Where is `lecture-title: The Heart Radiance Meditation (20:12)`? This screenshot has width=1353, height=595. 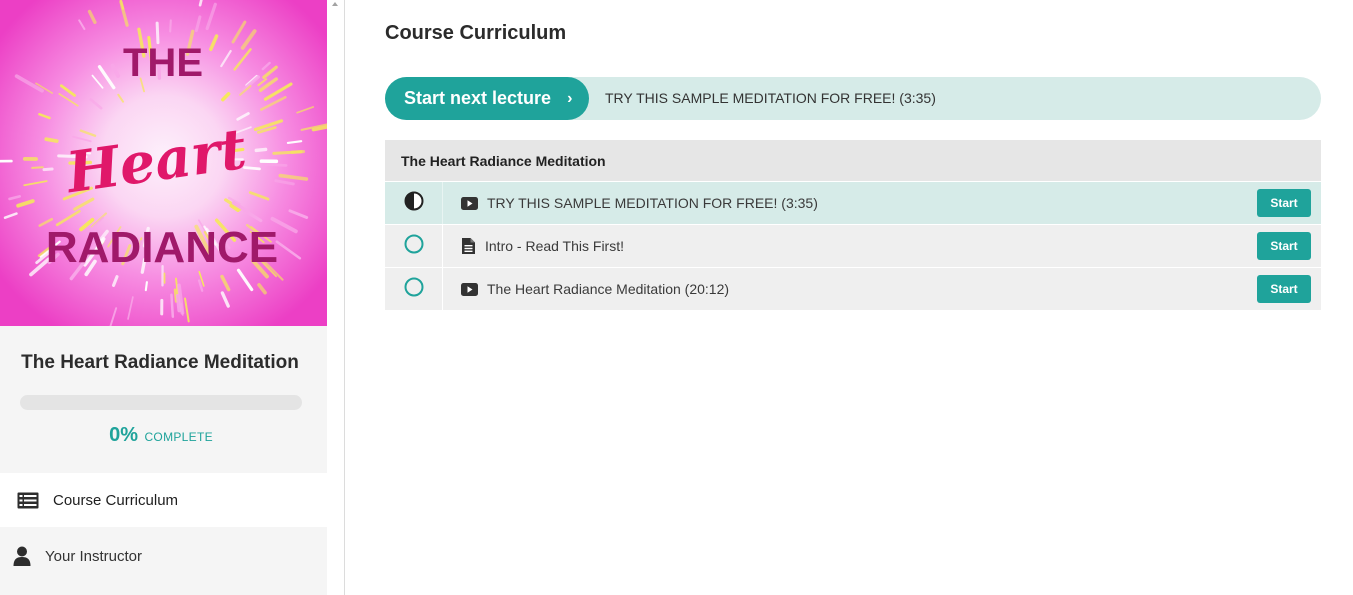 lecture-title: The Heart Radiance Meditation (20:12) is located at coordinates (608, 289).